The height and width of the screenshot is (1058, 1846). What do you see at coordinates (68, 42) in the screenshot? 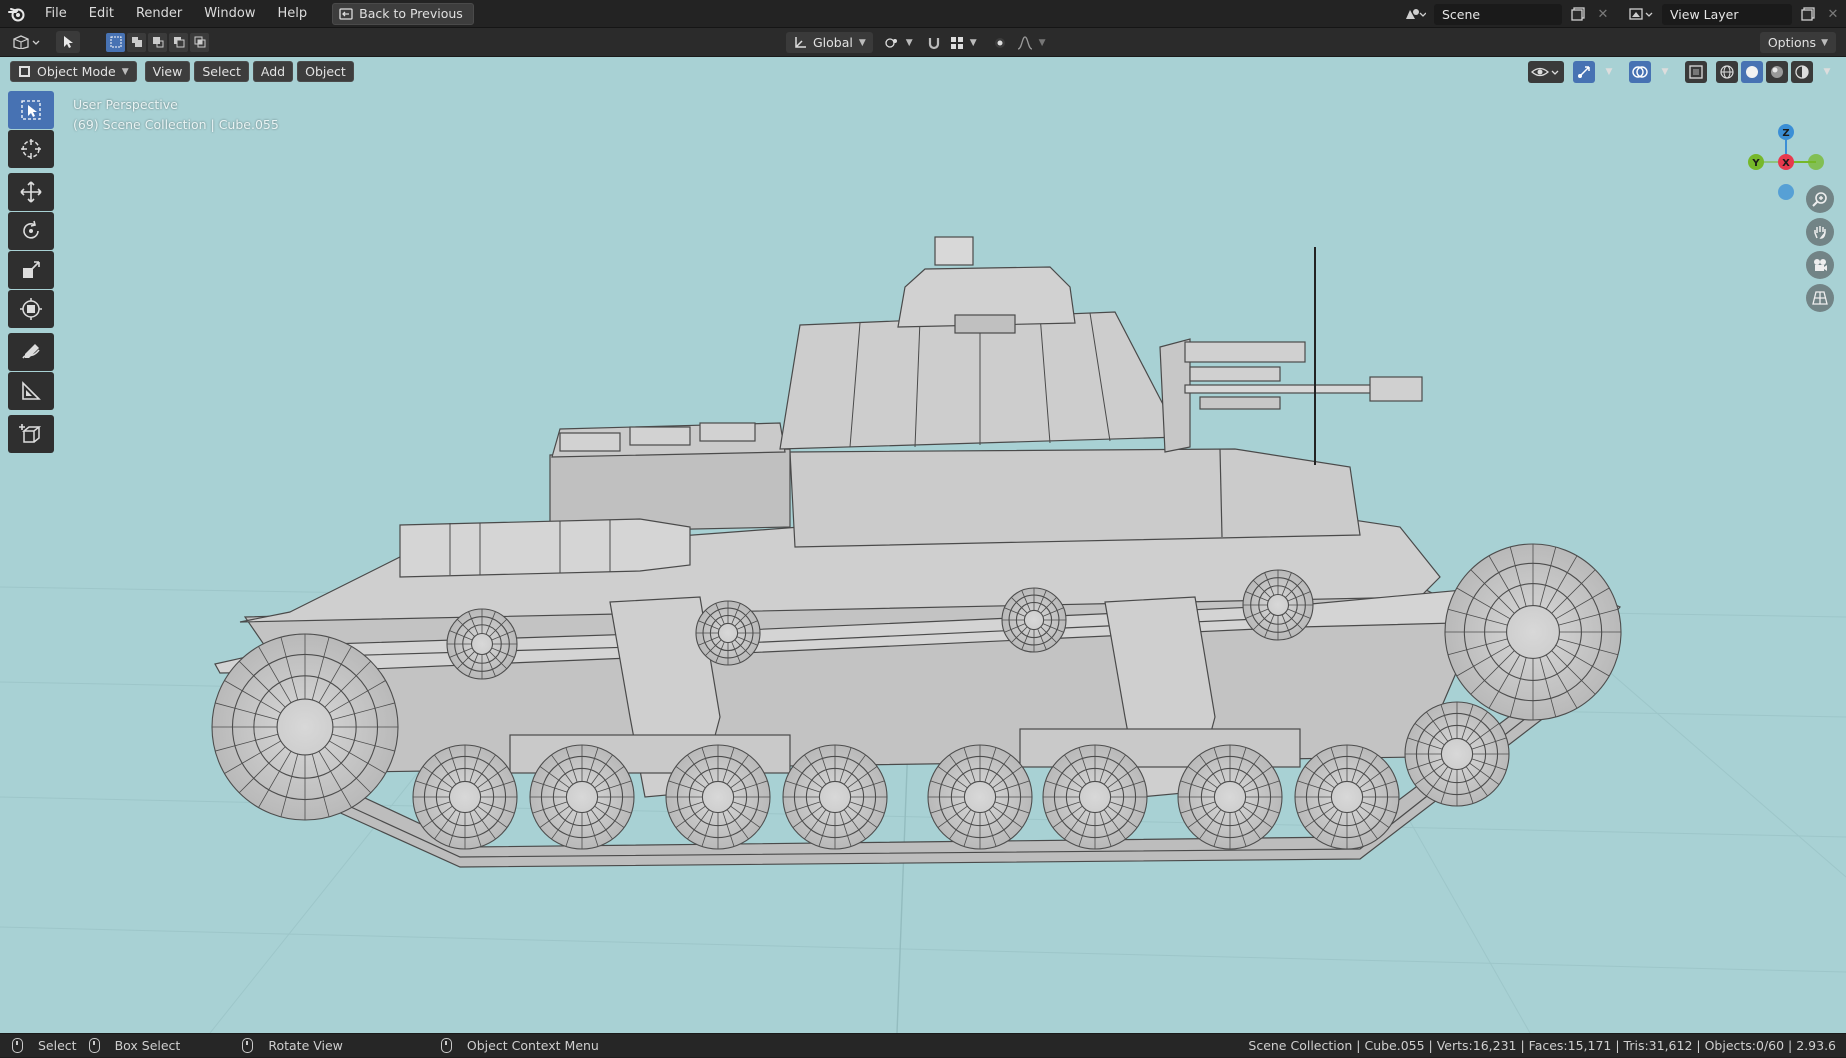
I see `active-tool-cursor-icon` at bounding box center [68, 42].